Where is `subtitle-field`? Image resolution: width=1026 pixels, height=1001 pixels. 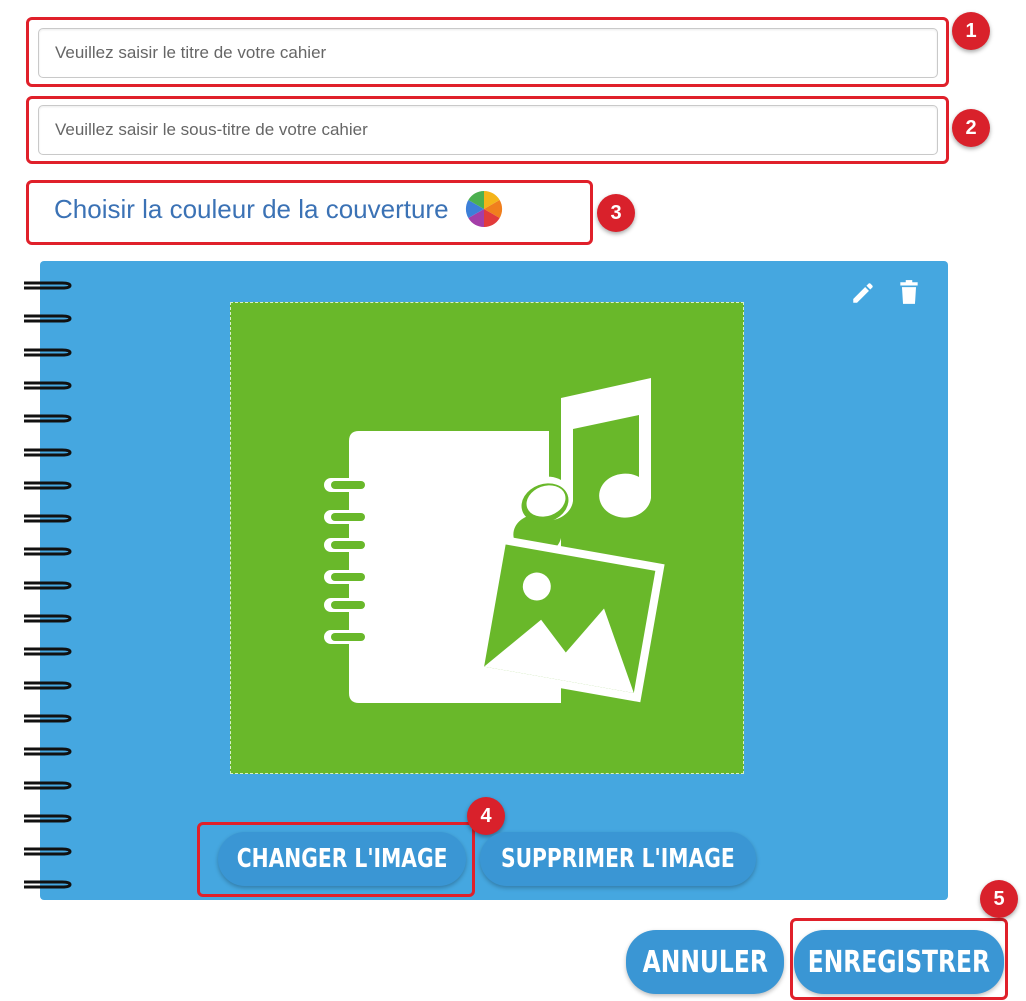 subtitle-field is located at coordinates (488, 130).